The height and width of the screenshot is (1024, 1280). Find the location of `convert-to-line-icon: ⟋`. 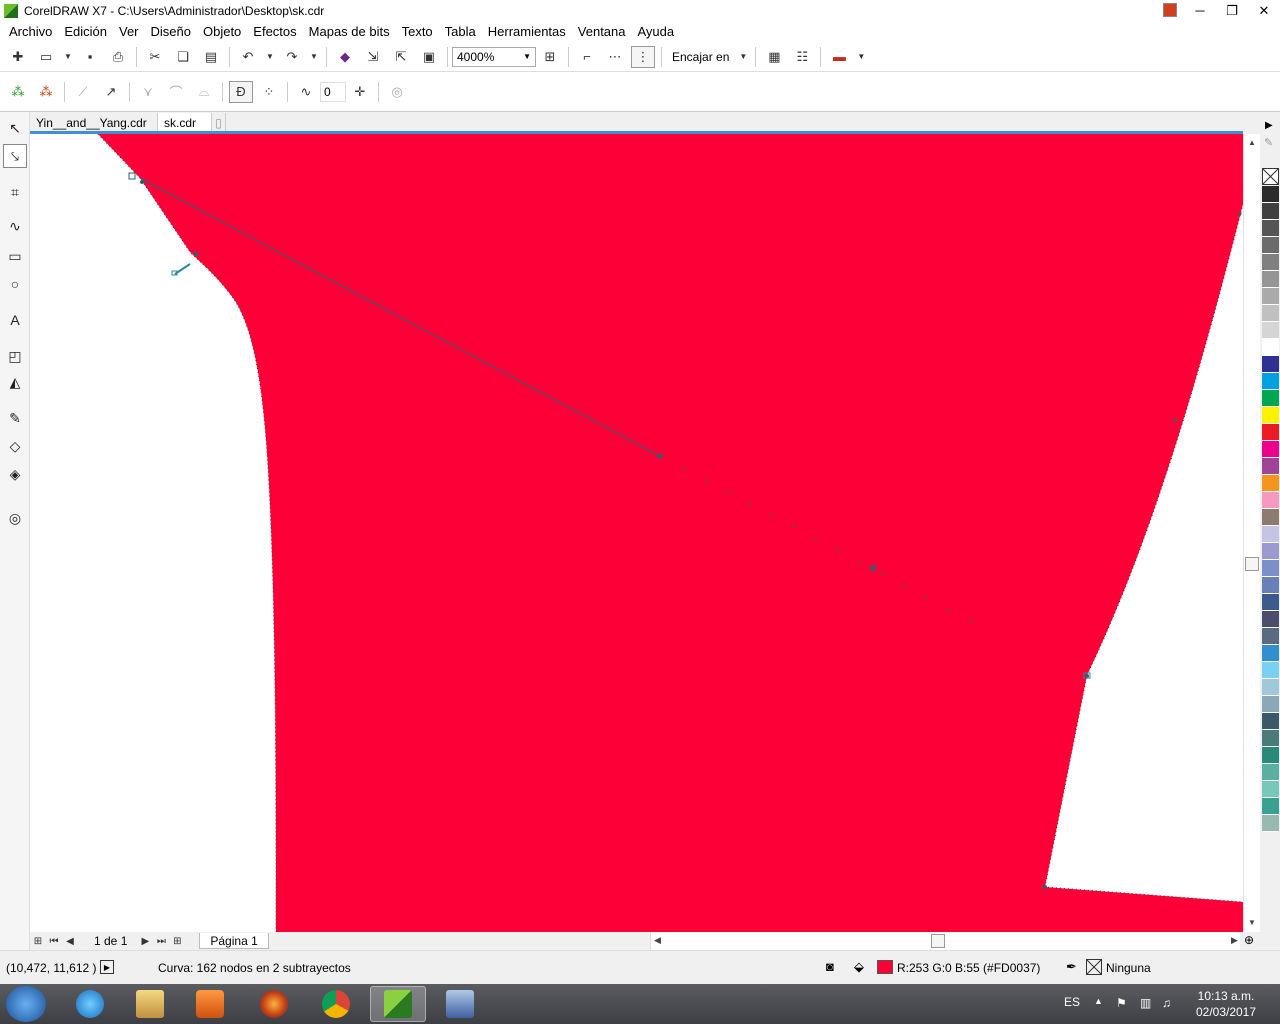

convert-to-line-icon: ⟋ is located at coordinates (83, 92).